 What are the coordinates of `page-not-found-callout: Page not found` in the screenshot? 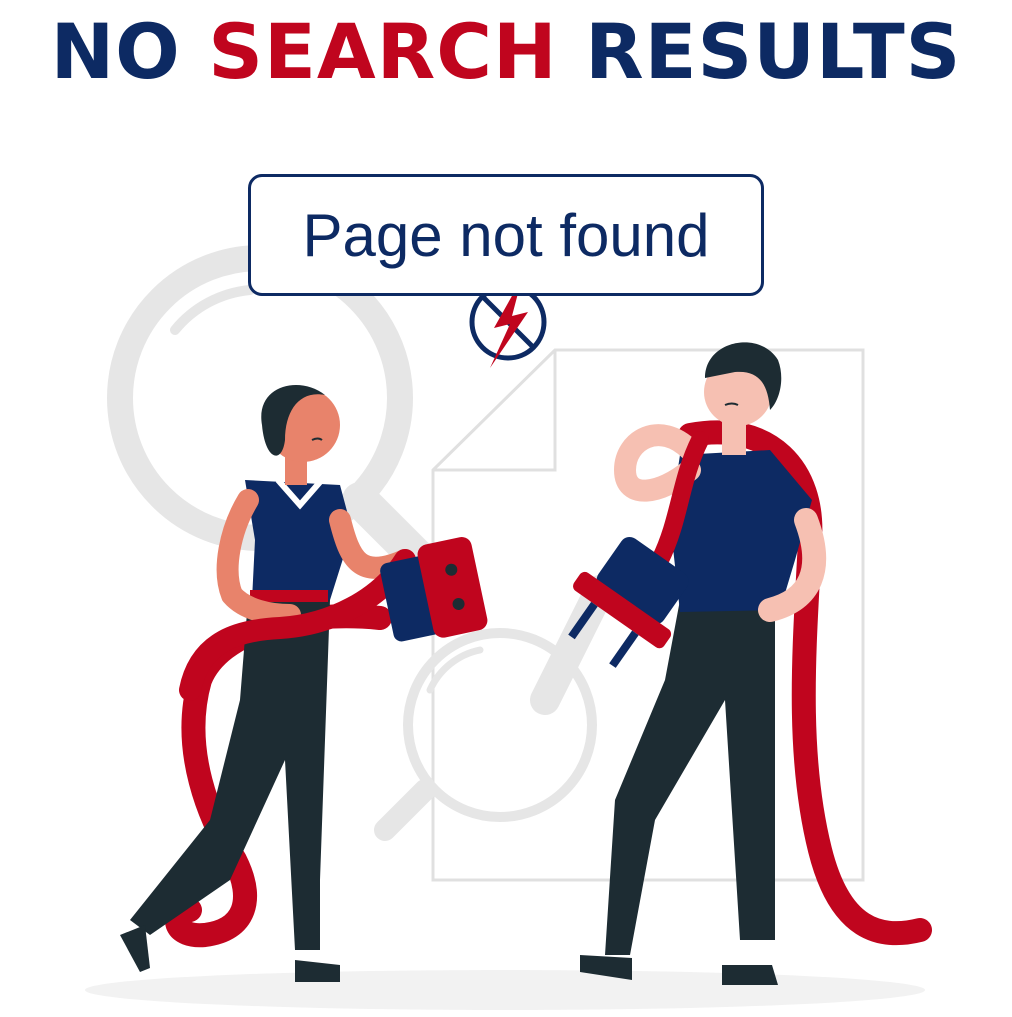 It's located at (506, 235).